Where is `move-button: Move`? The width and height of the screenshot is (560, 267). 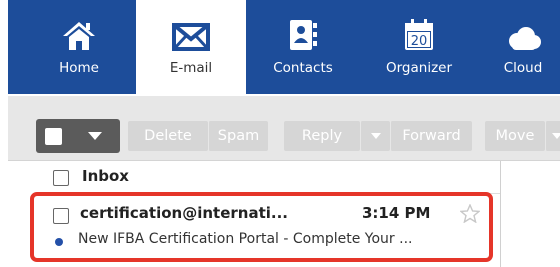
move-button: Move is located at coordinates (515, 136).